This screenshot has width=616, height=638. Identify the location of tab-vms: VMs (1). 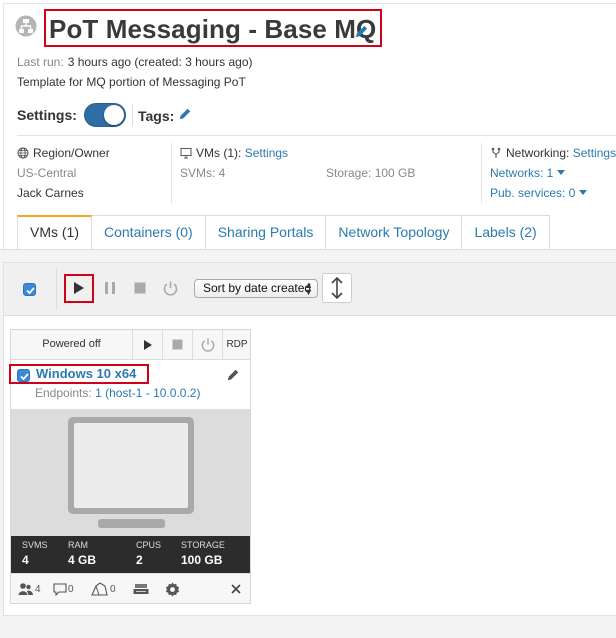
(54, 232).